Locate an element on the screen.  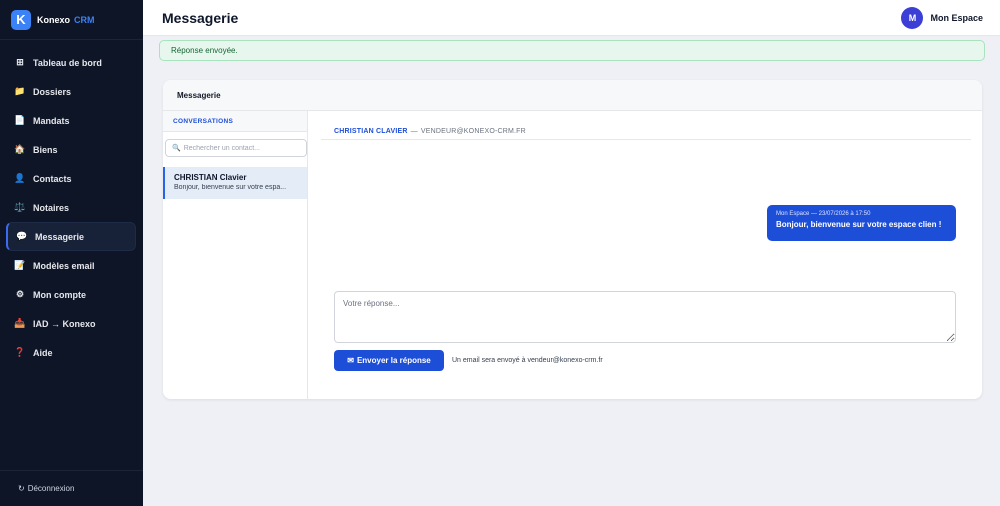
person-icon: 👤 is located at coordinates (20, 178).